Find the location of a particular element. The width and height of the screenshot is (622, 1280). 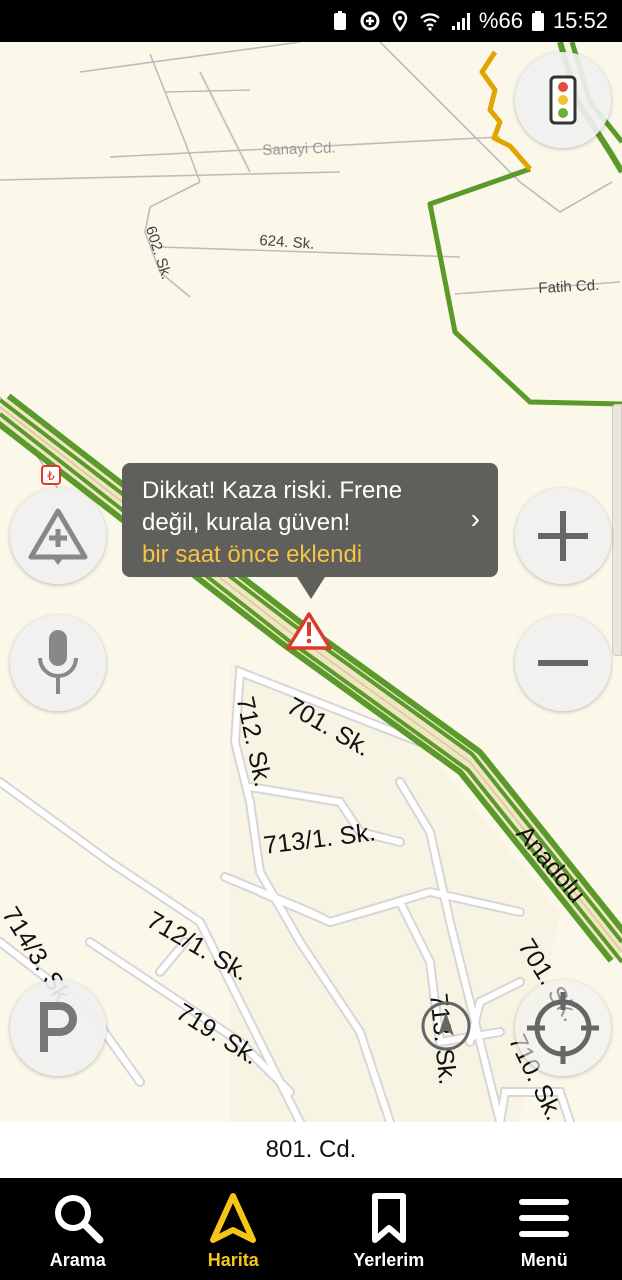

tab-map: Harita is located at coordinates (234, 1229).